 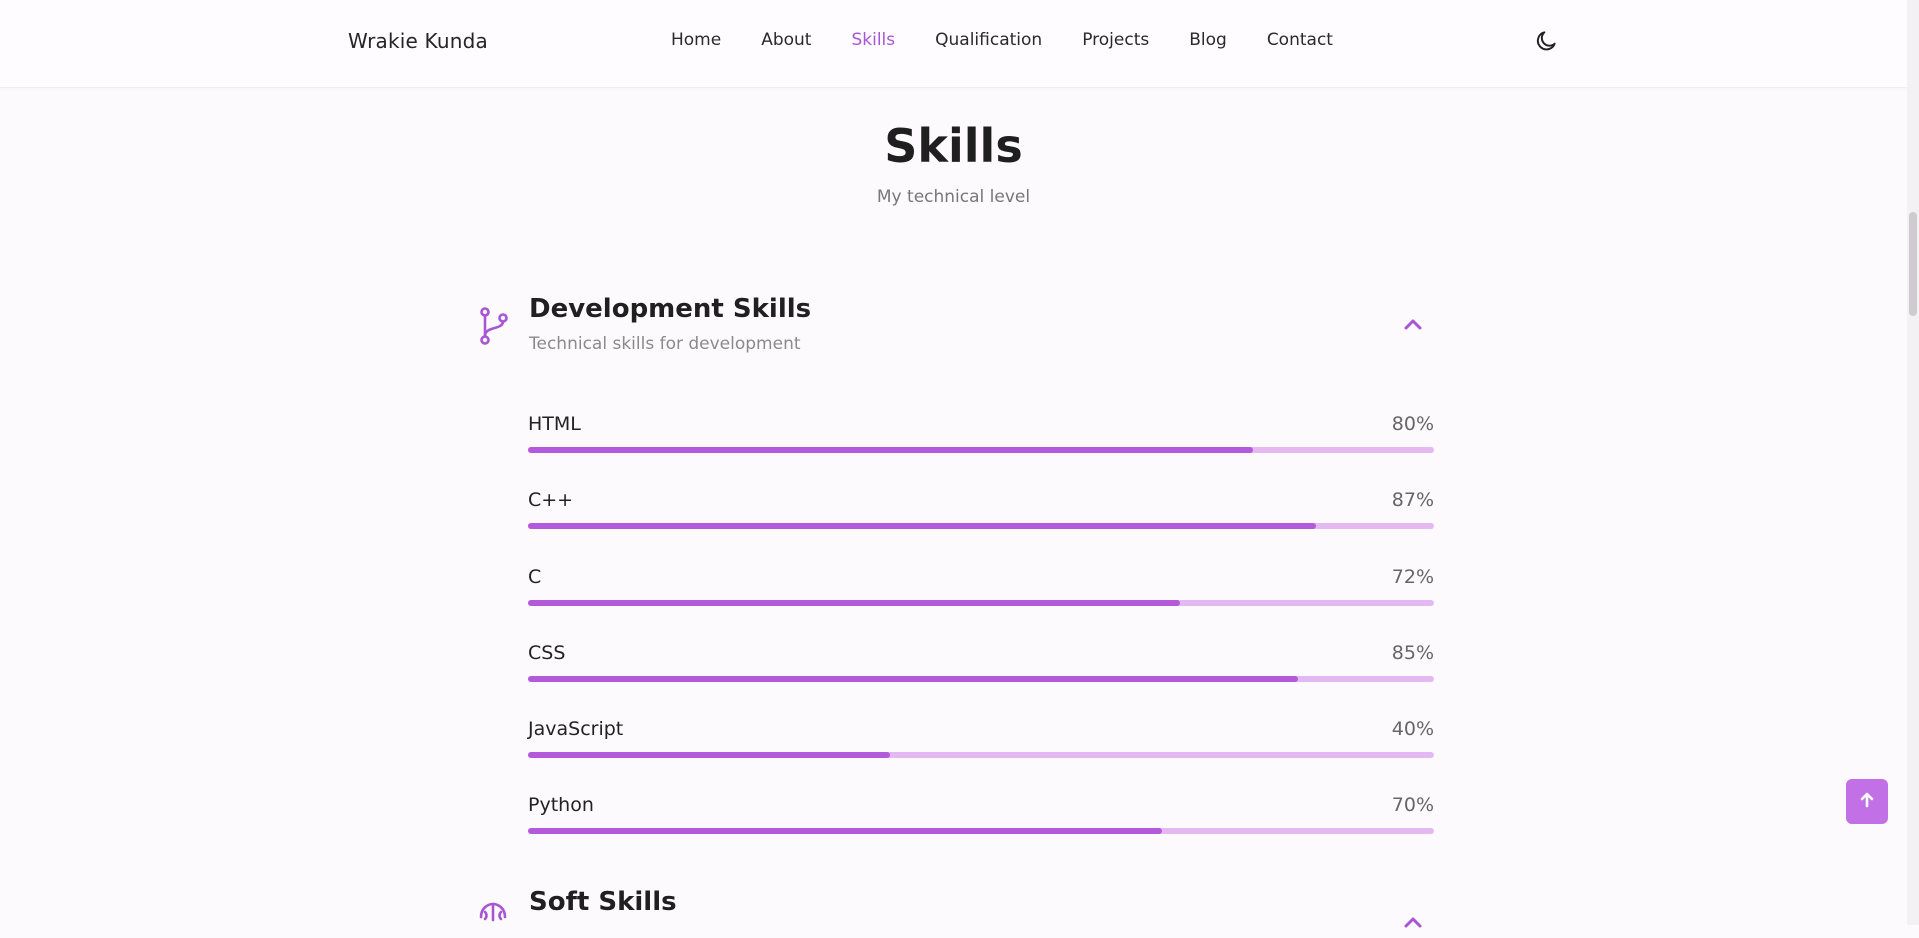 I want to click on nav-projects: Projects, so click(x=1115, y=40).